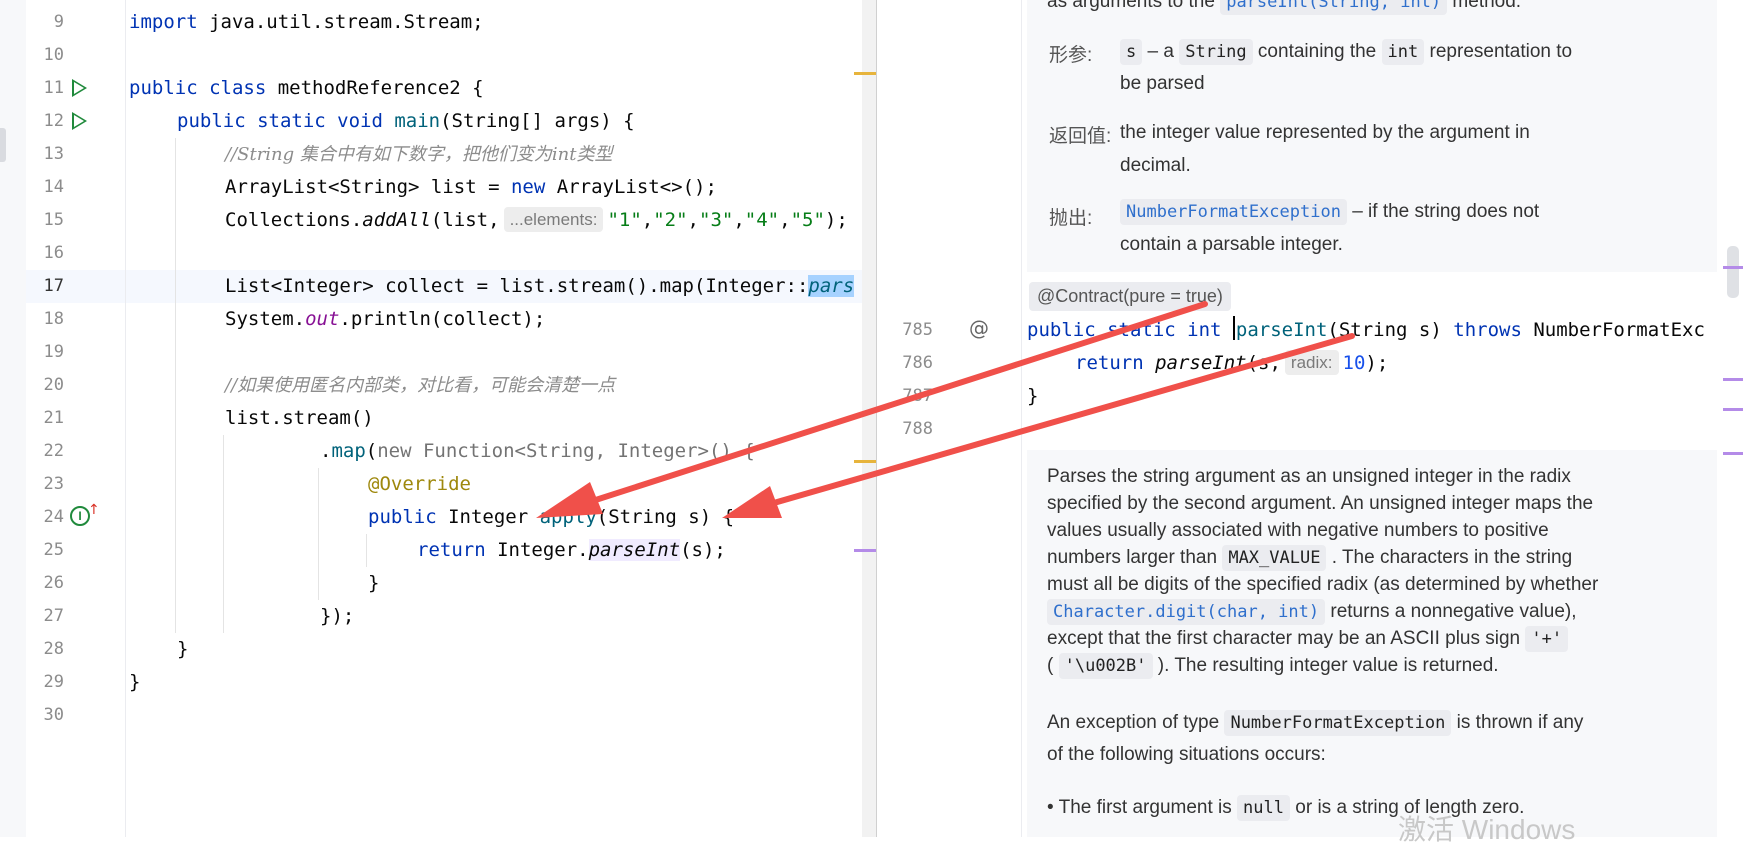  What do you see at coordinates (872, 409) in the screenshot?
I see `arrow-to-integer-return-type` at bounding box center [872, 409].